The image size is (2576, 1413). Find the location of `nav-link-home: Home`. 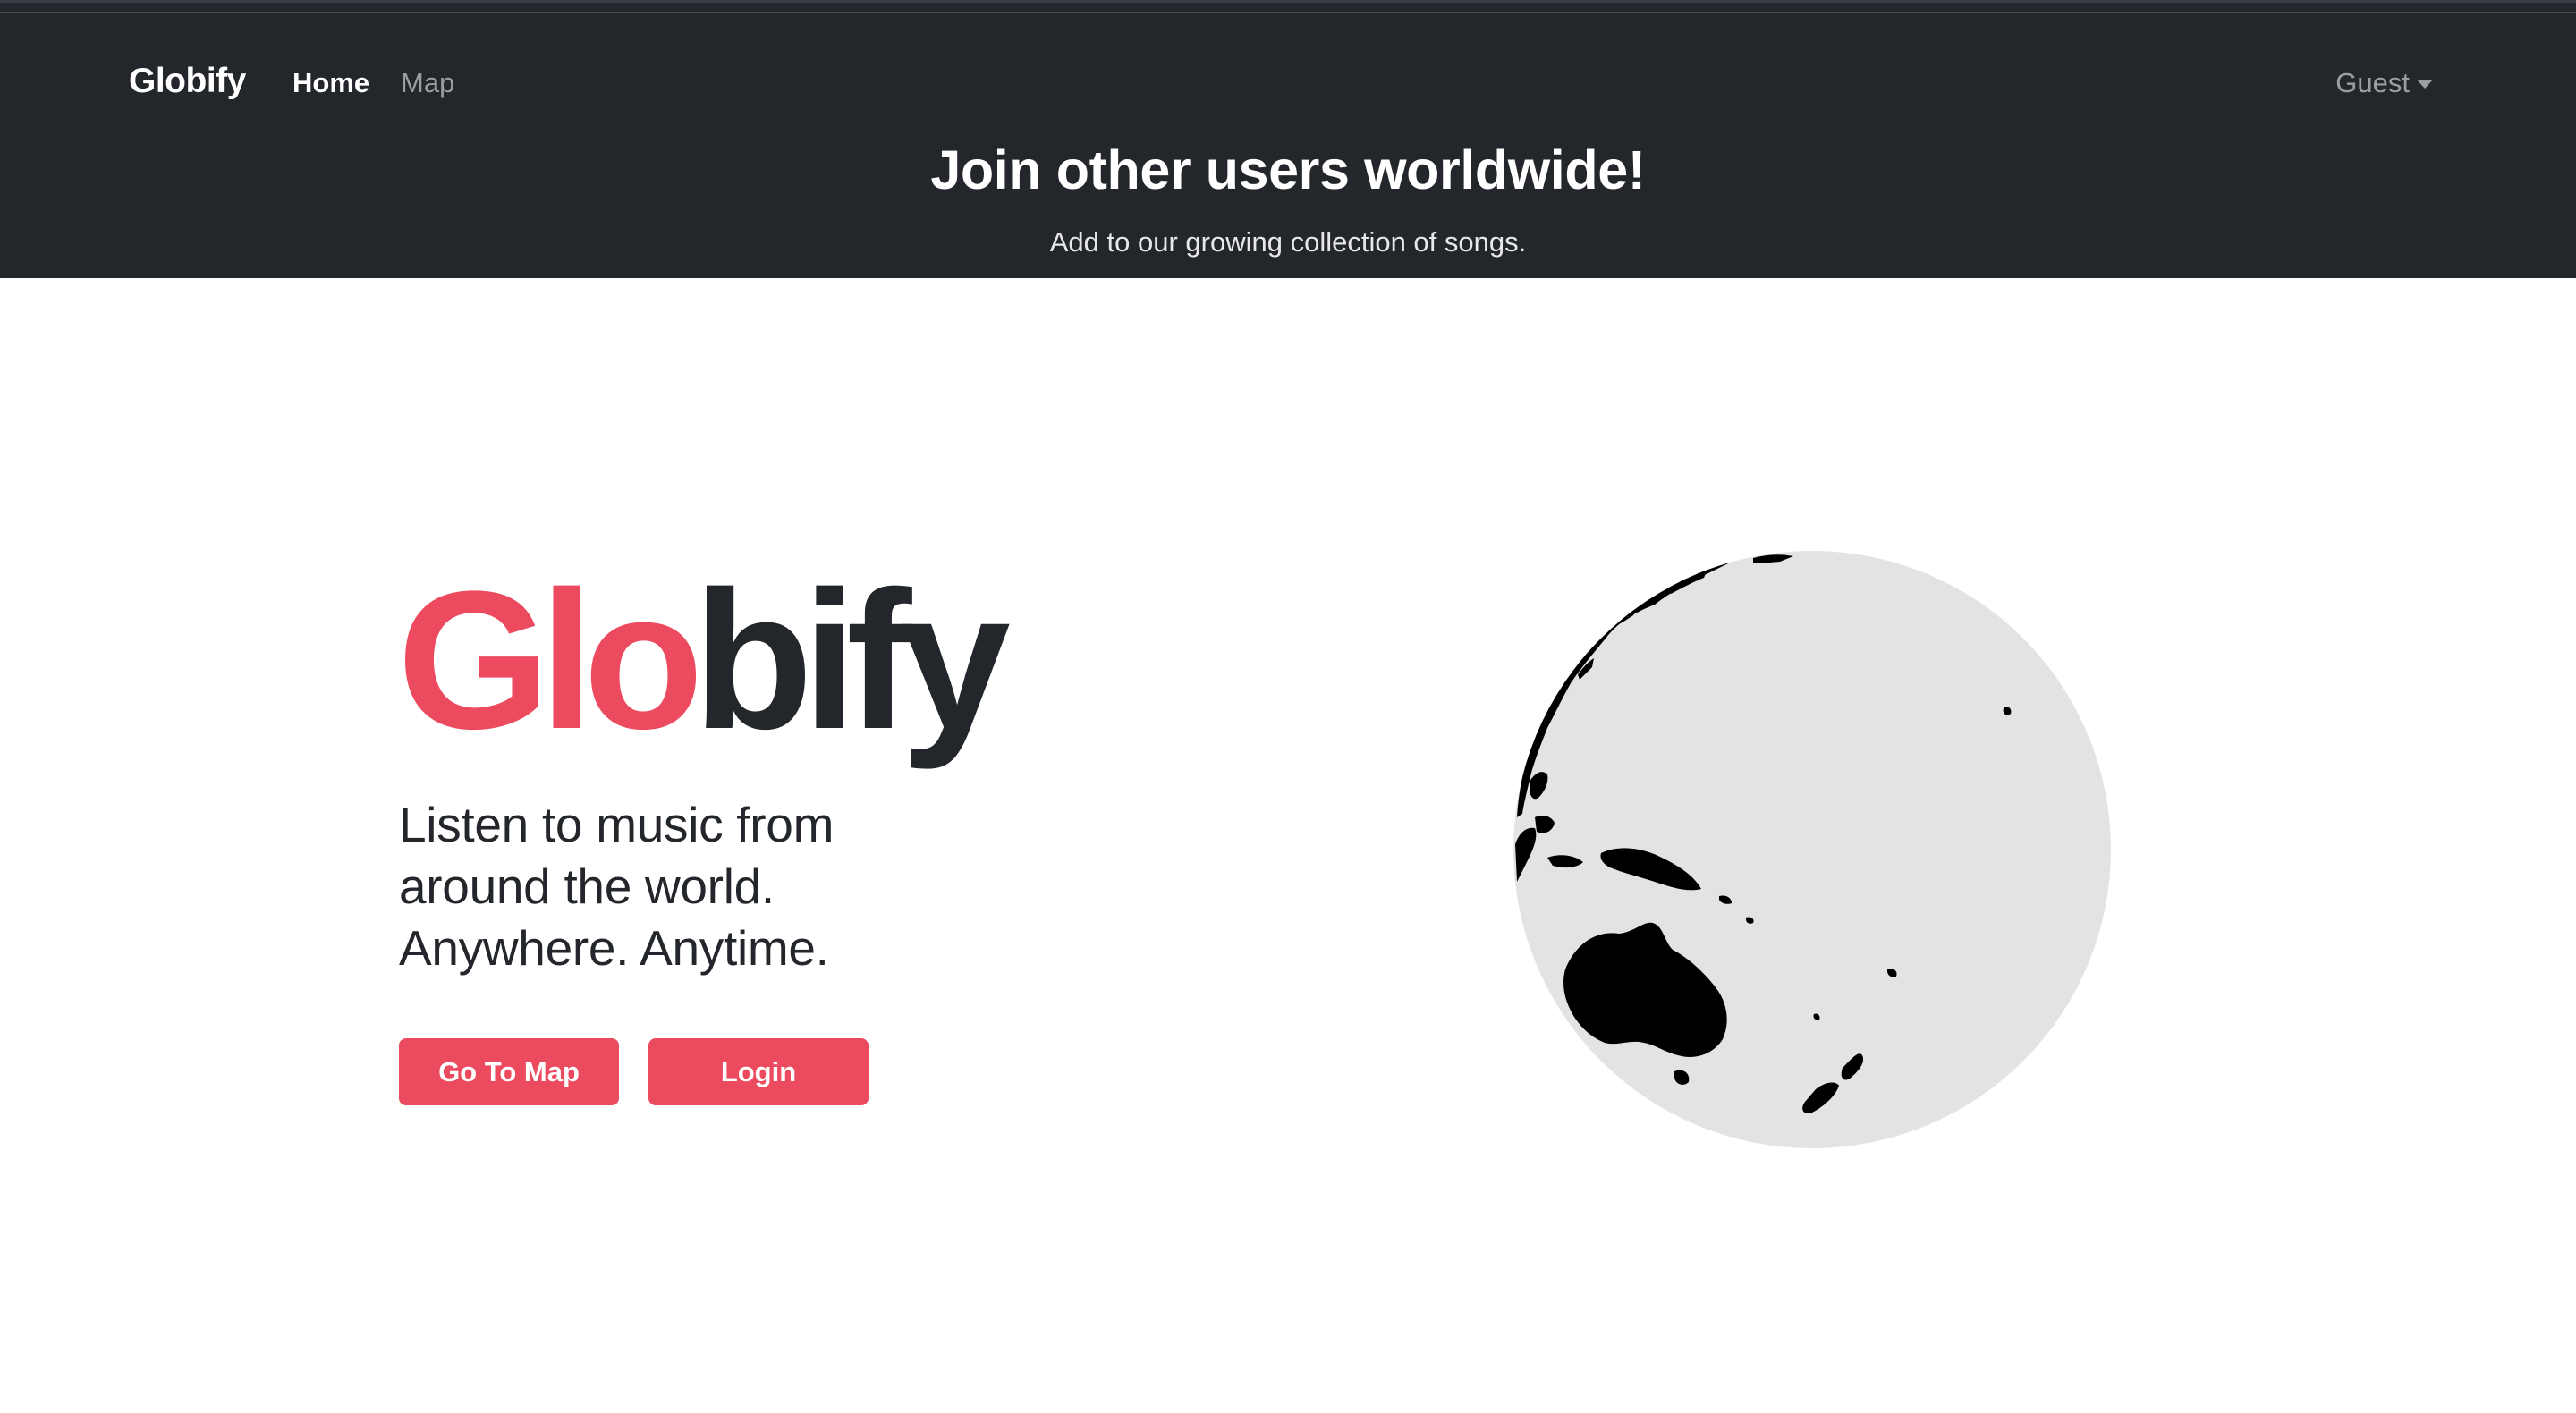

nav-link-home: Home is located at coordinates (330, 83).